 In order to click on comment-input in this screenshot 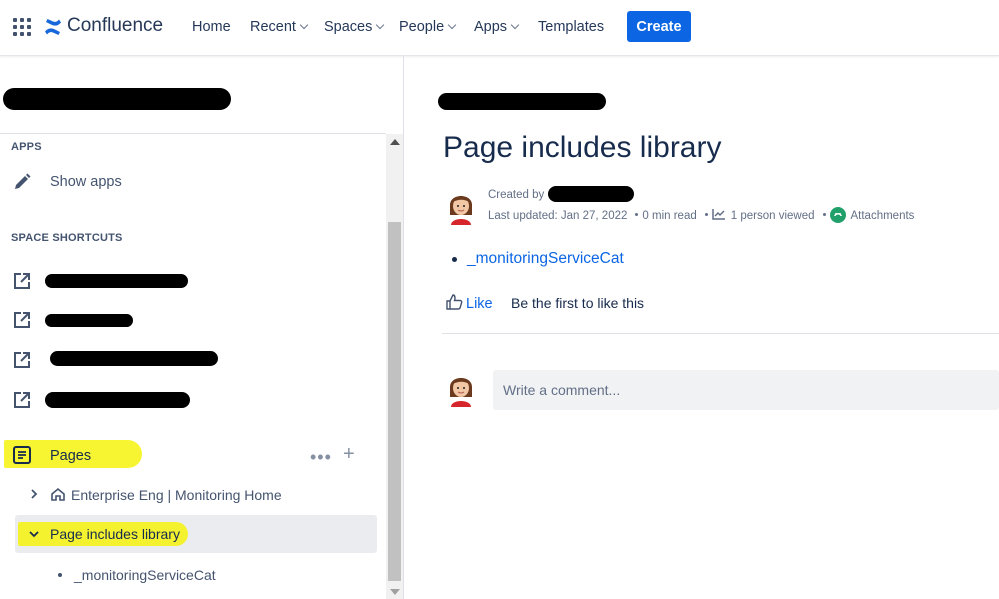, I will do `click(746, 390)`.